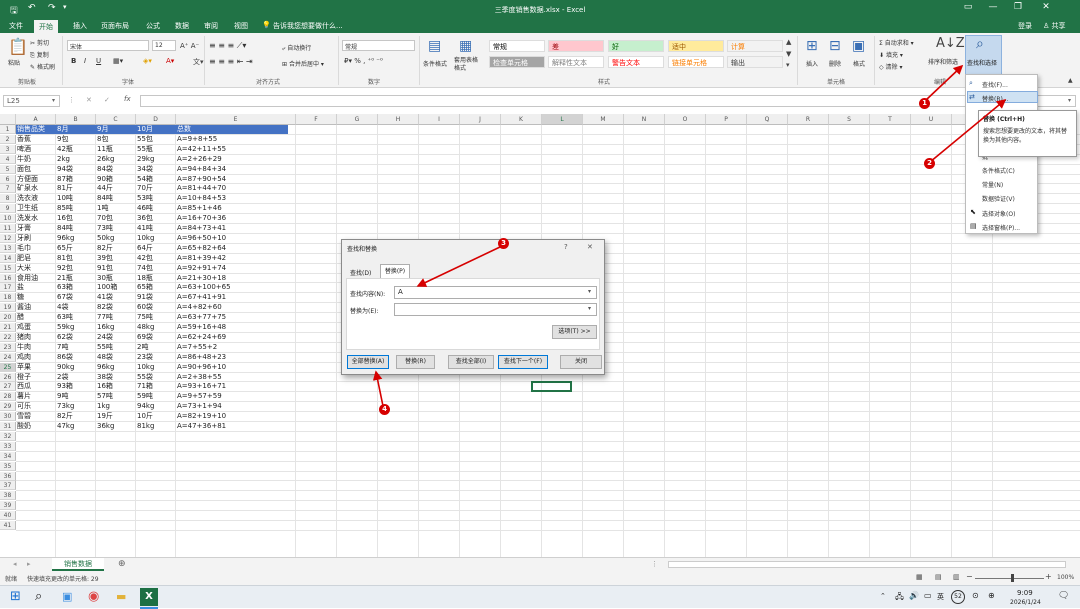 The height and width of the screenshot is (609, 1080). Describe the element at coordinates (384, 409) in the screenshot. I see `annotation-badge-4: 4` at that location.